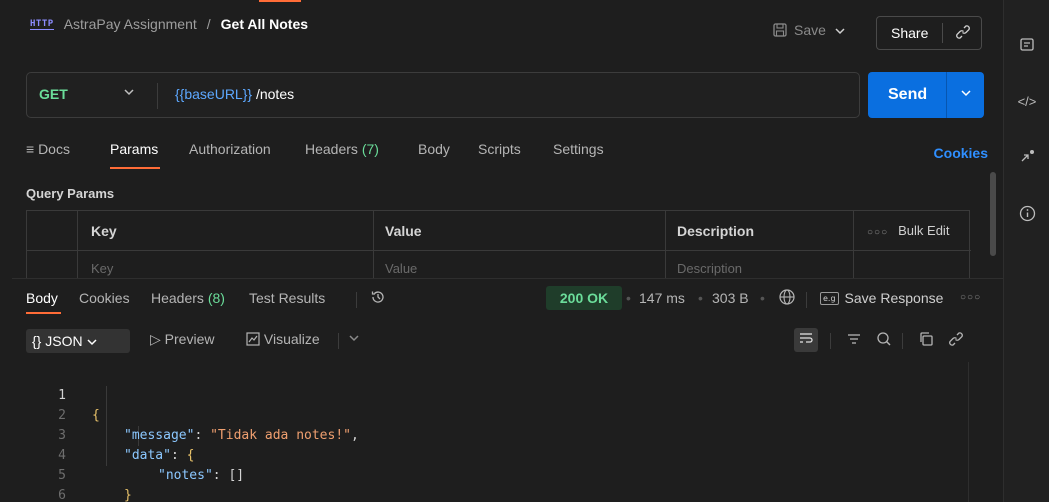 The image size is (1049, 502). What do you see at coordinates (1027, 101) in the screenshot?
I see `code-icon: </>` at bounding box center [1027, 101].